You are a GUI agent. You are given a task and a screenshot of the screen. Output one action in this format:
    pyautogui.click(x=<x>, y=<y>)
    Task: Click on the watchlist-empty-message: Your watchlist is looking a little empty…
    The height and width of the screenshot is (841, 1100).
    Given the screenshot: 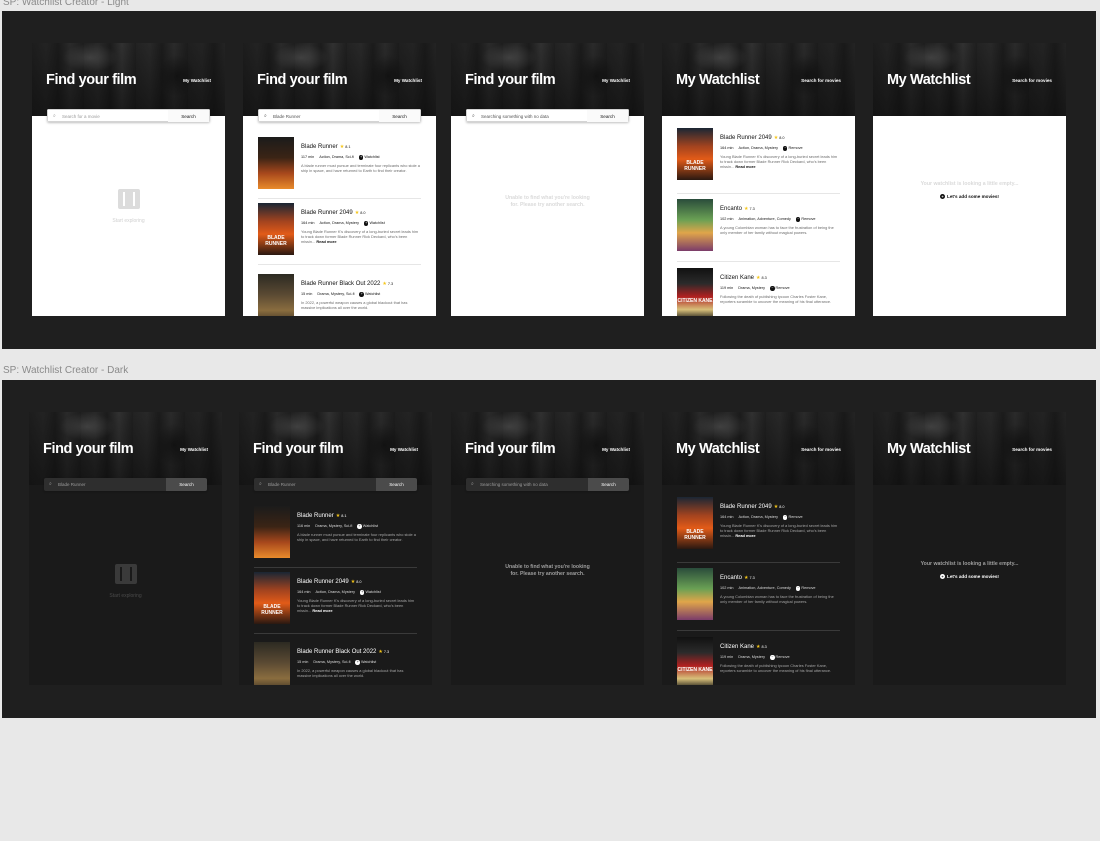 What is the action you would take?
    pyautogui.click(x=969, y=184)
    